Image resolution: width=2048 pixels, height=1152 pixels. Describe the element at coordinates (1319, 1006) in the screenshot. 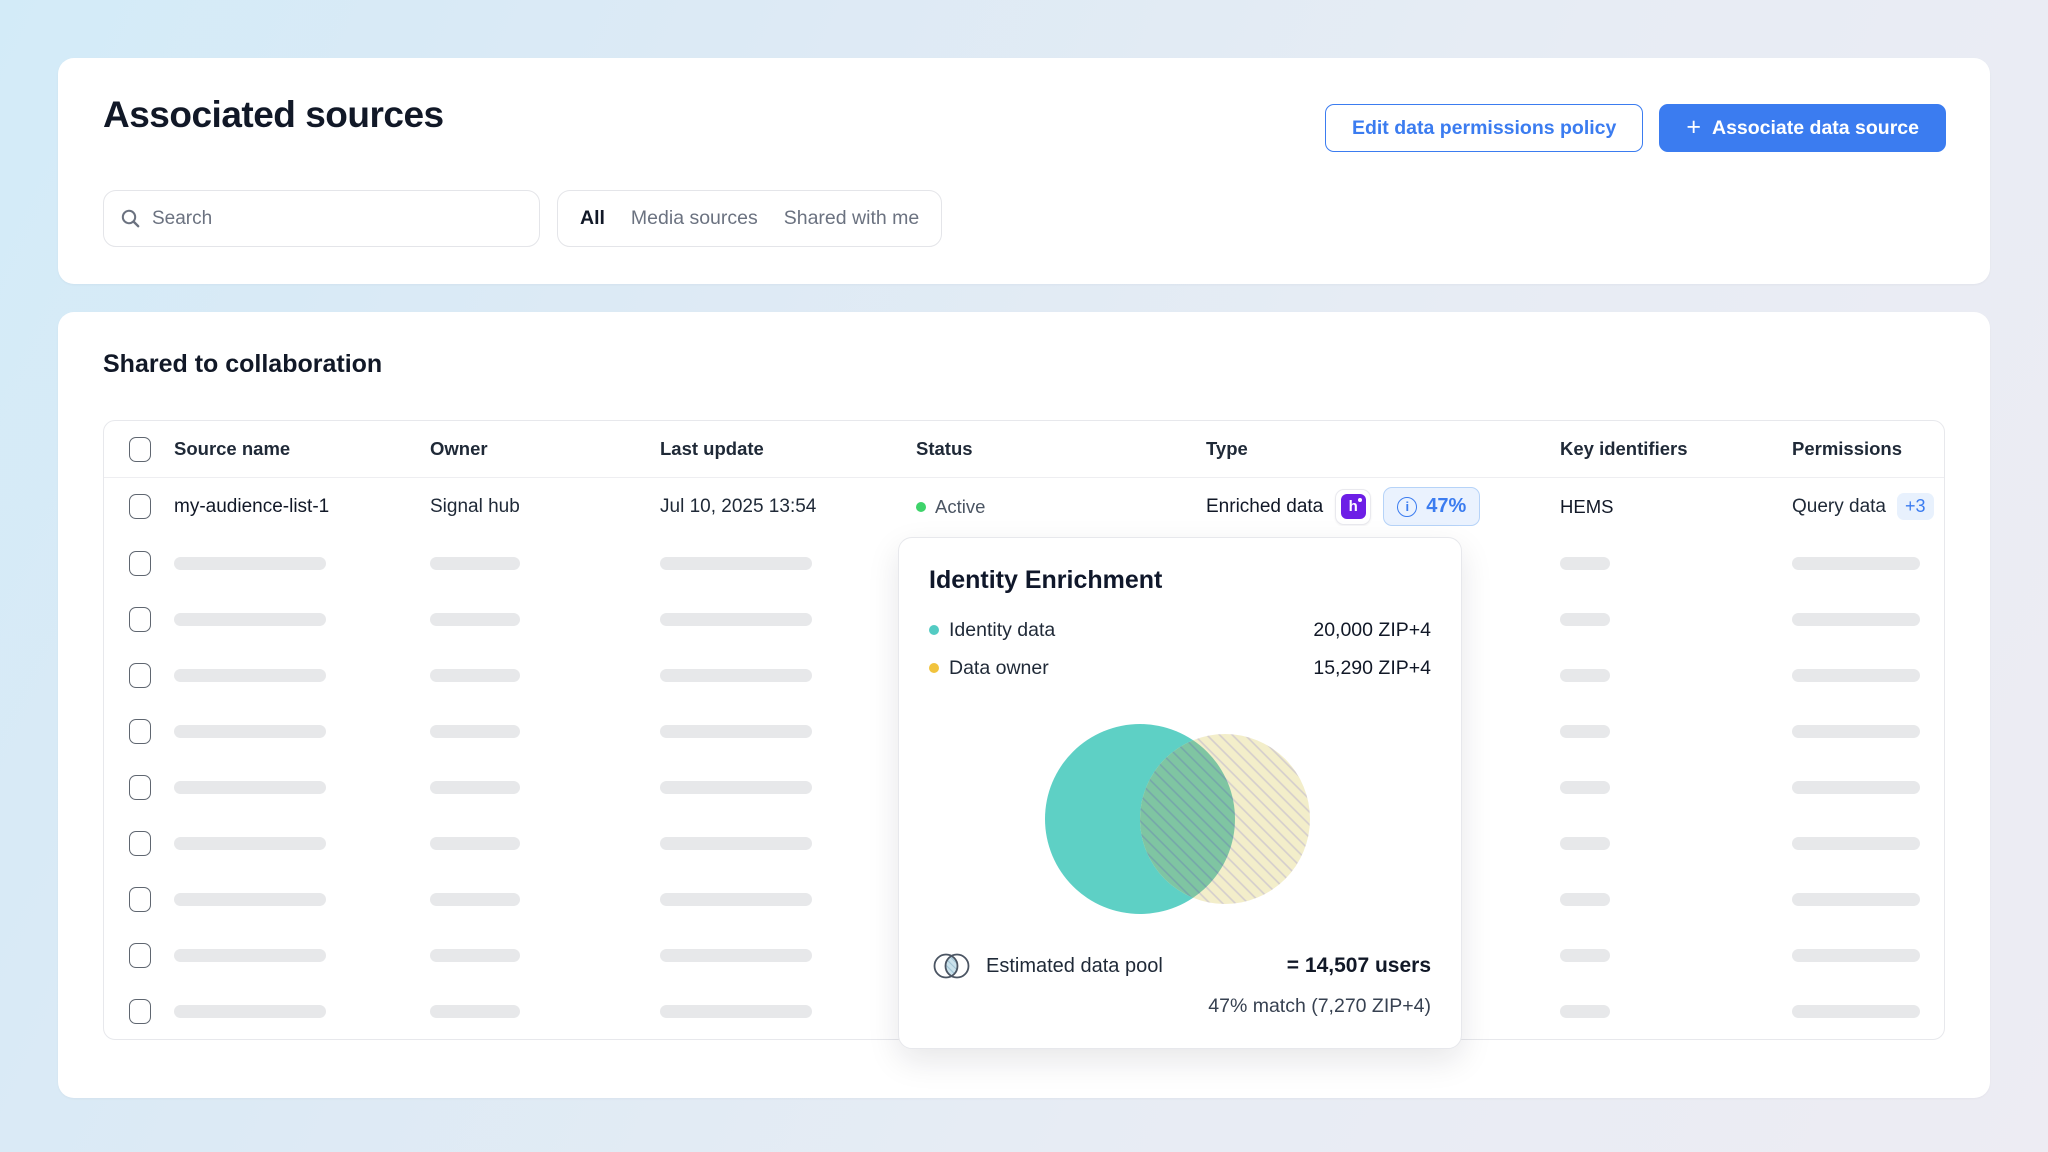

I see `match-note: 47% match (7,270 ZIP+4)` at that location.